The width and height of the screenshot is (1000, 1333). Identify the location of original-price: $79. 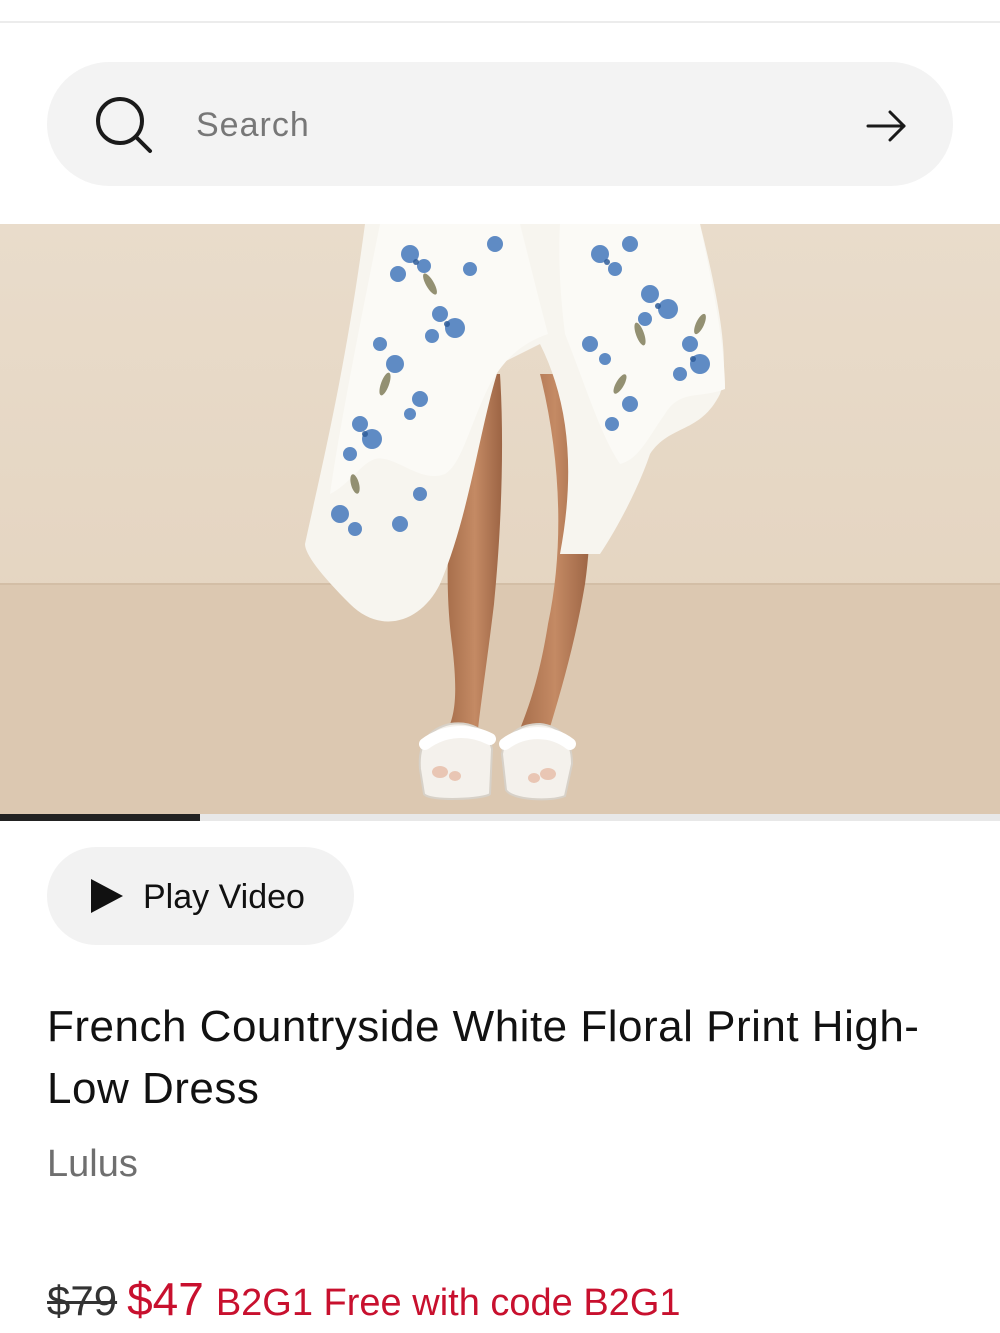
(82, 1300).